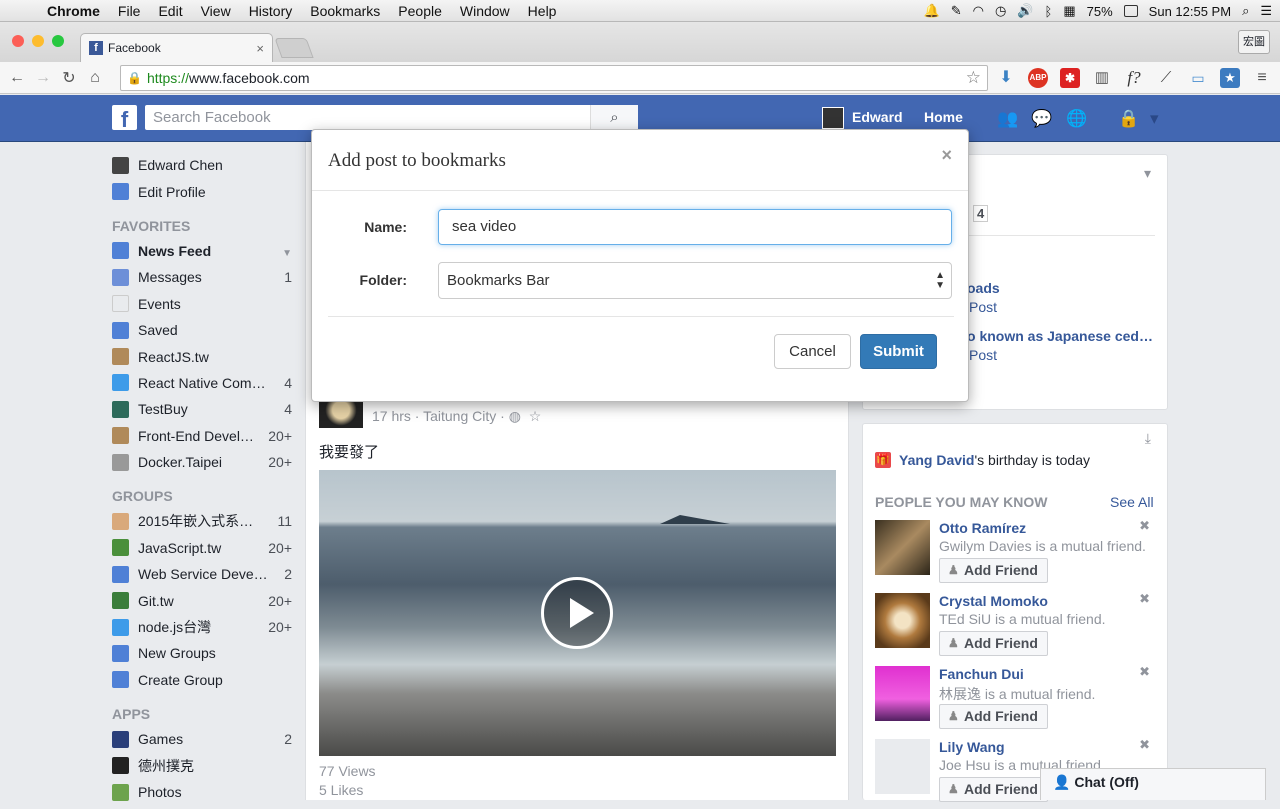 This screenshot has width=1280, height=809. What do you see at coordinates (1129, 118) in the screenshot?
I see `privacy-shortcuts-icon: 🔒` at bounding box center [1129, 118].